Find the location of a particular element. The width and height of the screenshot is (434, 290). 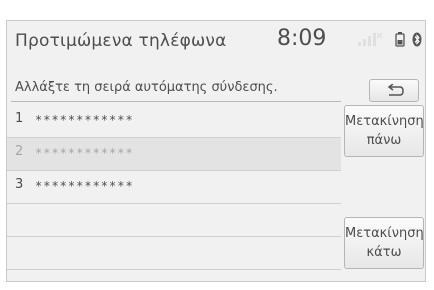

move-up-label-1: Μετακίνηση is located at coordinates (384, 121).